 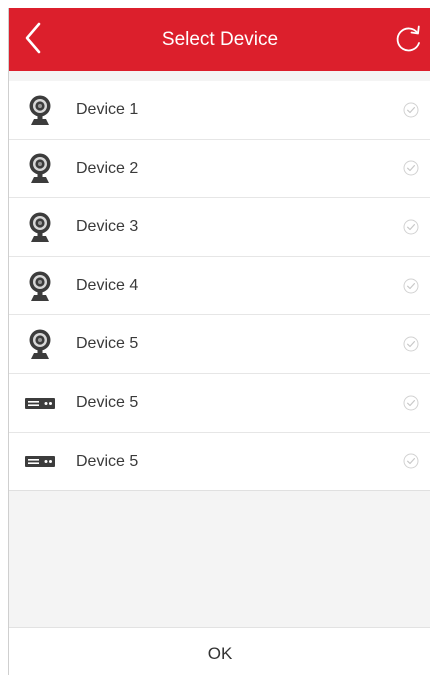 I want to click on device-label: Device 4, so click(x=107, y=285).